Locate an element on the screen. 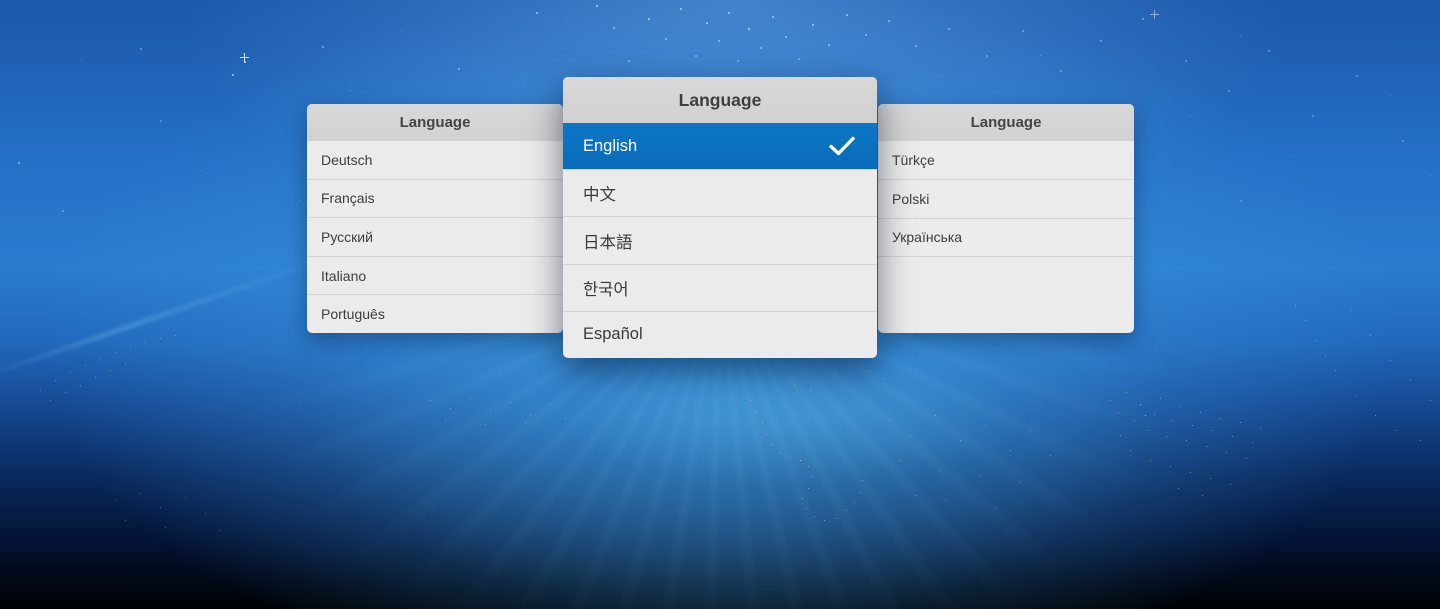 Image resolution: width=1440 pixels, height=609 pixels. language-option-deutsch: Deutsch is located at coordinates (435, 160).